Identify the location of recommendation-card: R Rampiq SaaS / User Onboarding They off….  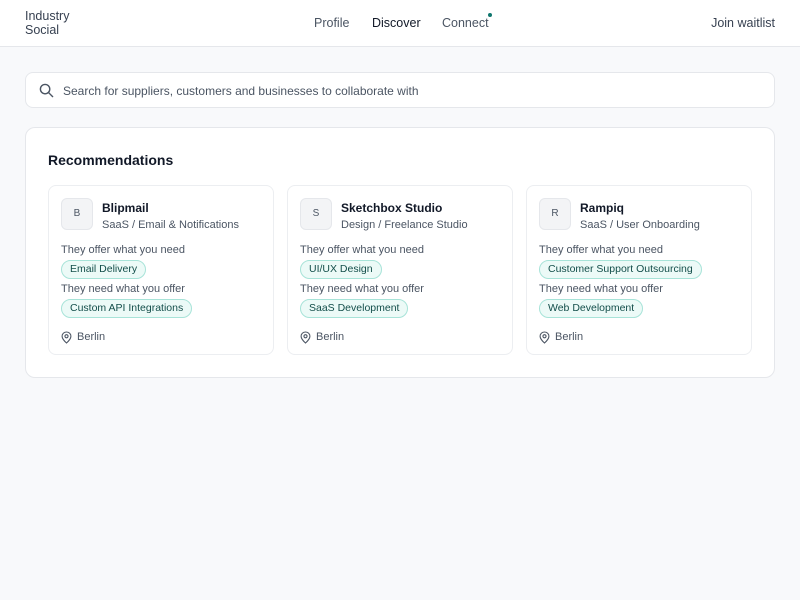
(639, 270).